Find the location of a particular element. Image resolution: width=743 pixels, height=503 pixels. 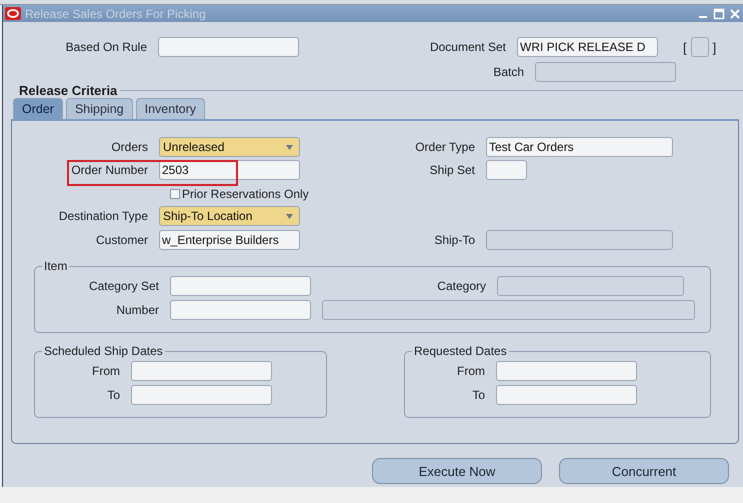

field-label: Number is located at coordinates (137, 310).